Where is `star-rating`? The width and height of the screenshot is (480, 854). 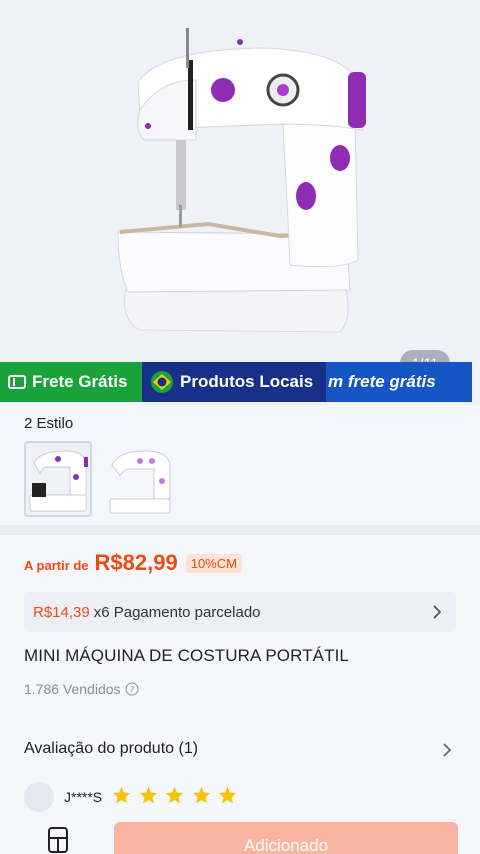 star-rating is located at coordinates (176, 797).